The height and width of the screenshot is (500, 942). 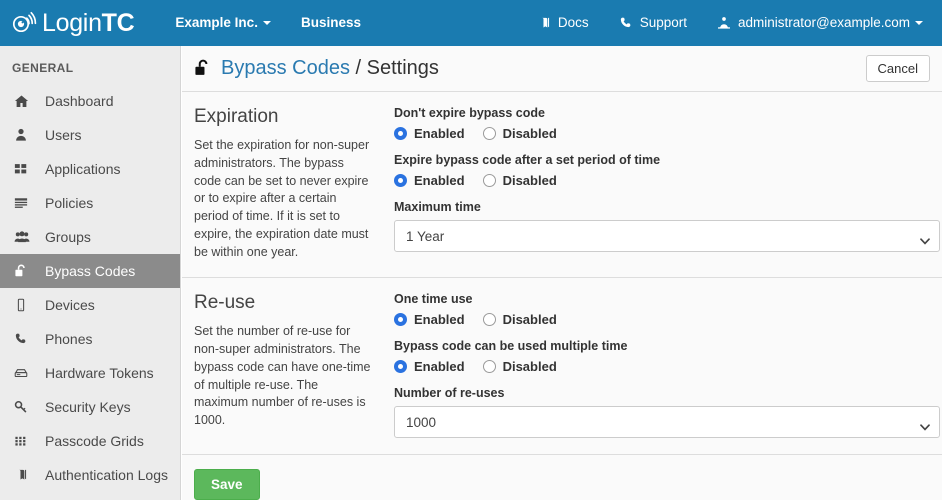 What do you see at coordinates (68, 237) in the screenshot?
I see `sidebar-item-groups-label: Groups` at bounding box center [68, 237].